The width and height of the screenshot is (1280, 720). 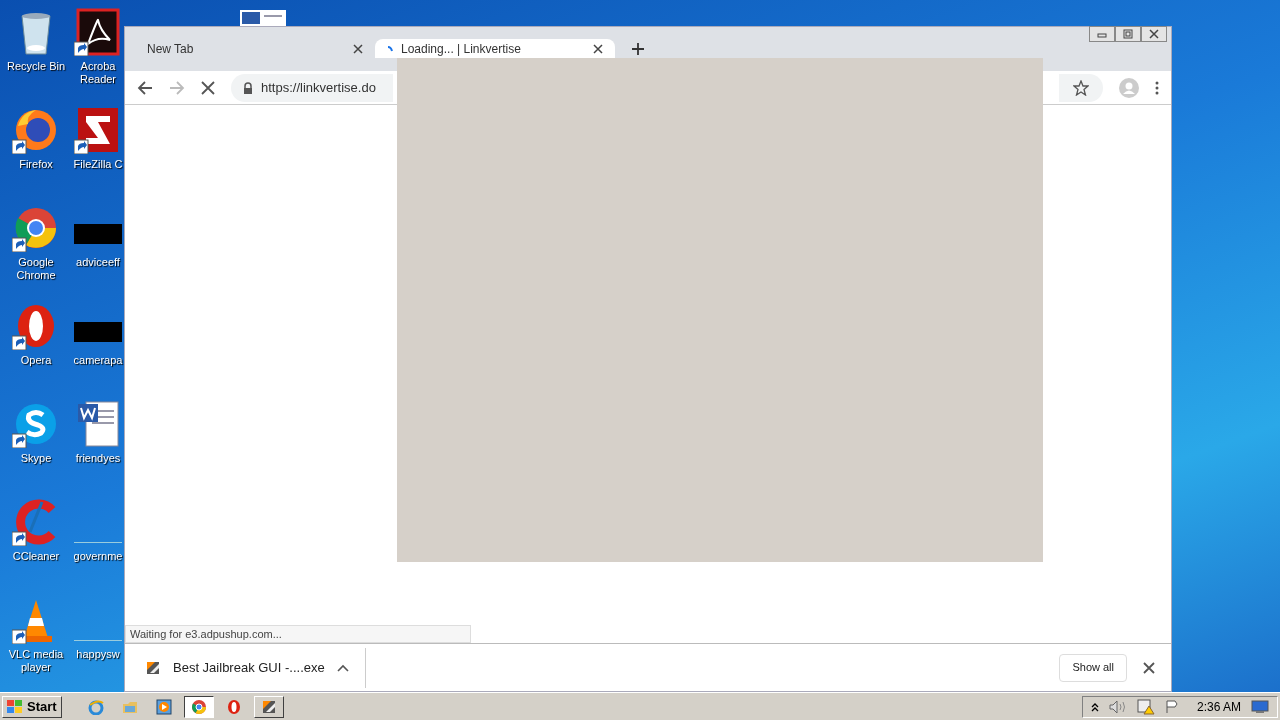 I want to click on speaker-icon, so click(x=1117, y=706).